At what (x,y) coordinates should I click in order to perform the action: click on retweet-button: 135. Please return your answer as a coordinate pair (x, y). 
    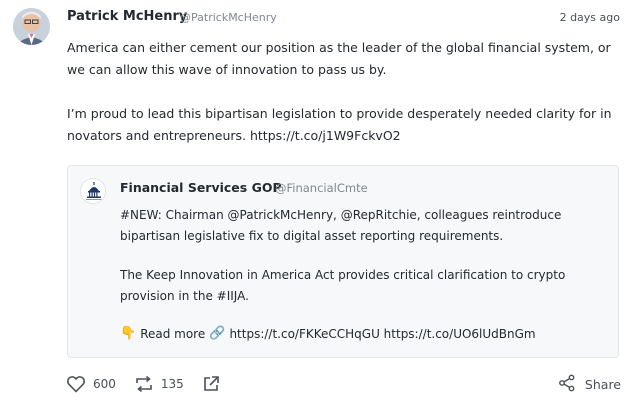
    Looking at the image, I should click on (159, 384).